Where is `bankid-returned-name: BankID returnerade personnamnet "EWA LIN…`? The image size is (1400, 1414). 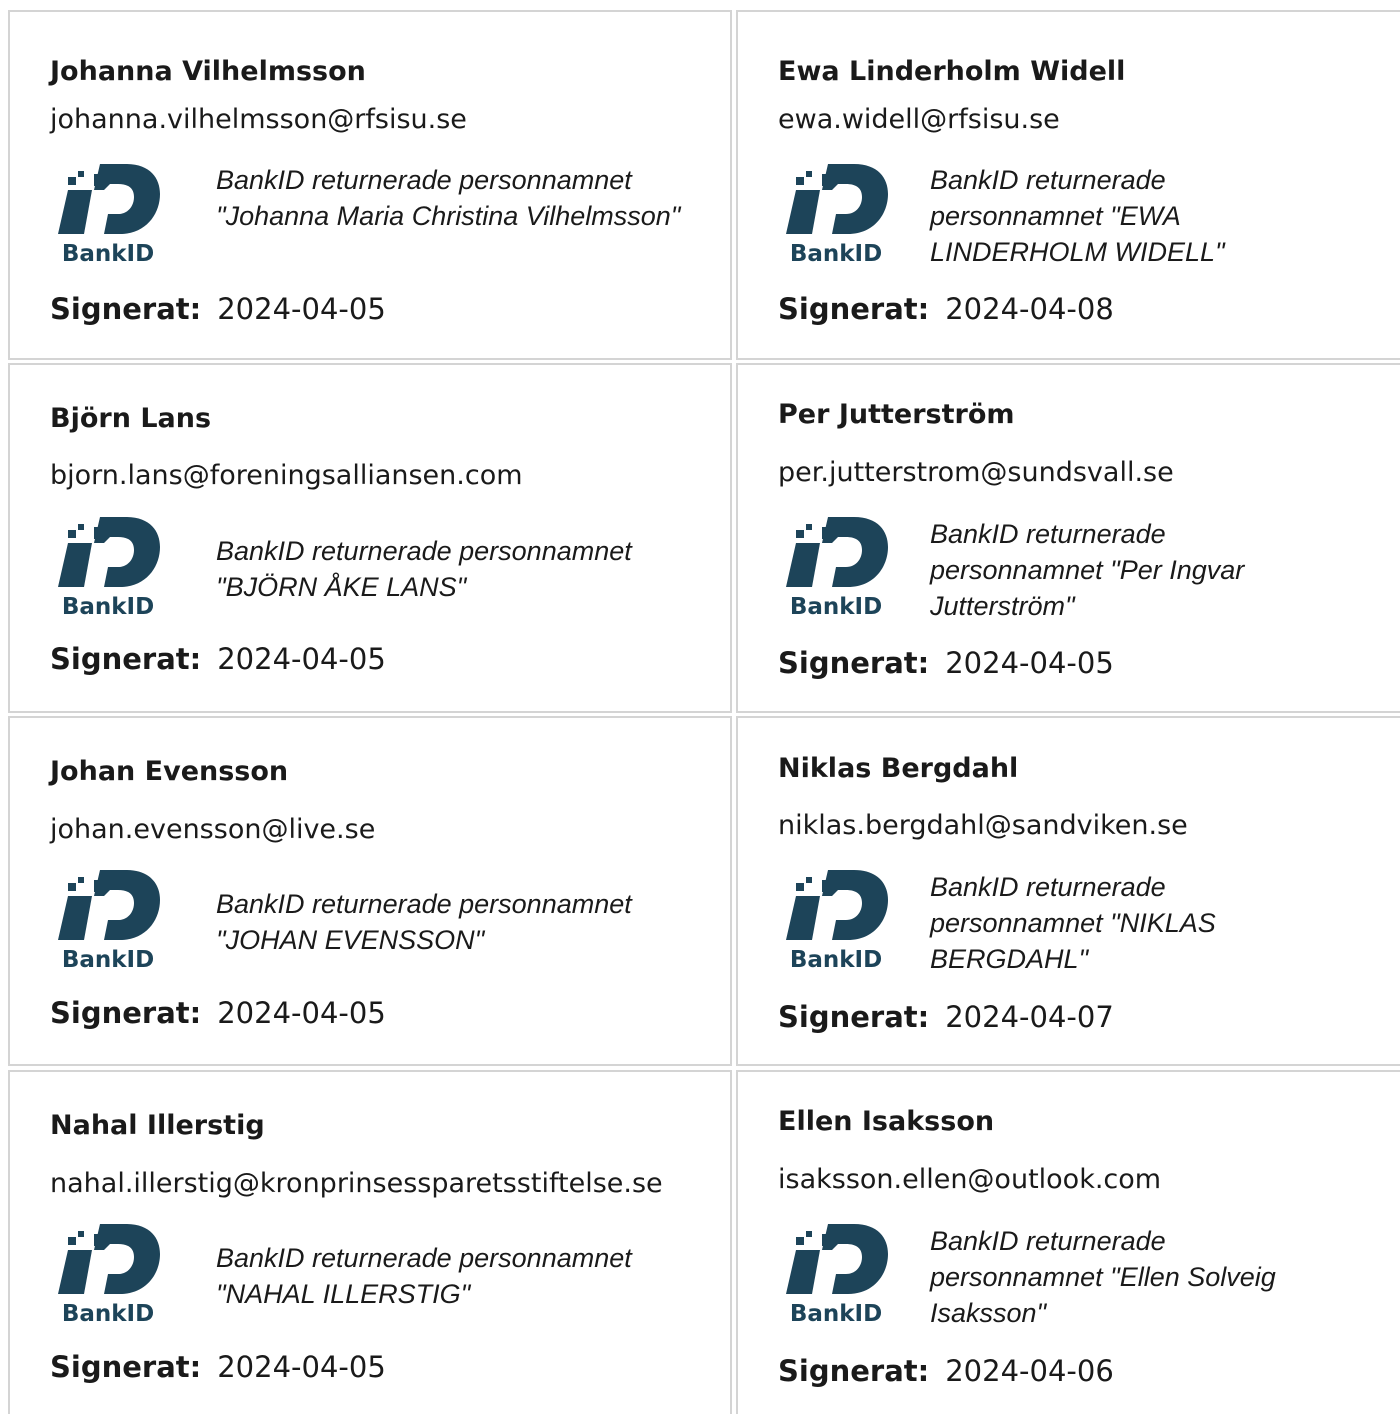
bankid-returned-name: BankID returnerade personnamnet "EWA LIN… is located at coordinates (1077, 216).